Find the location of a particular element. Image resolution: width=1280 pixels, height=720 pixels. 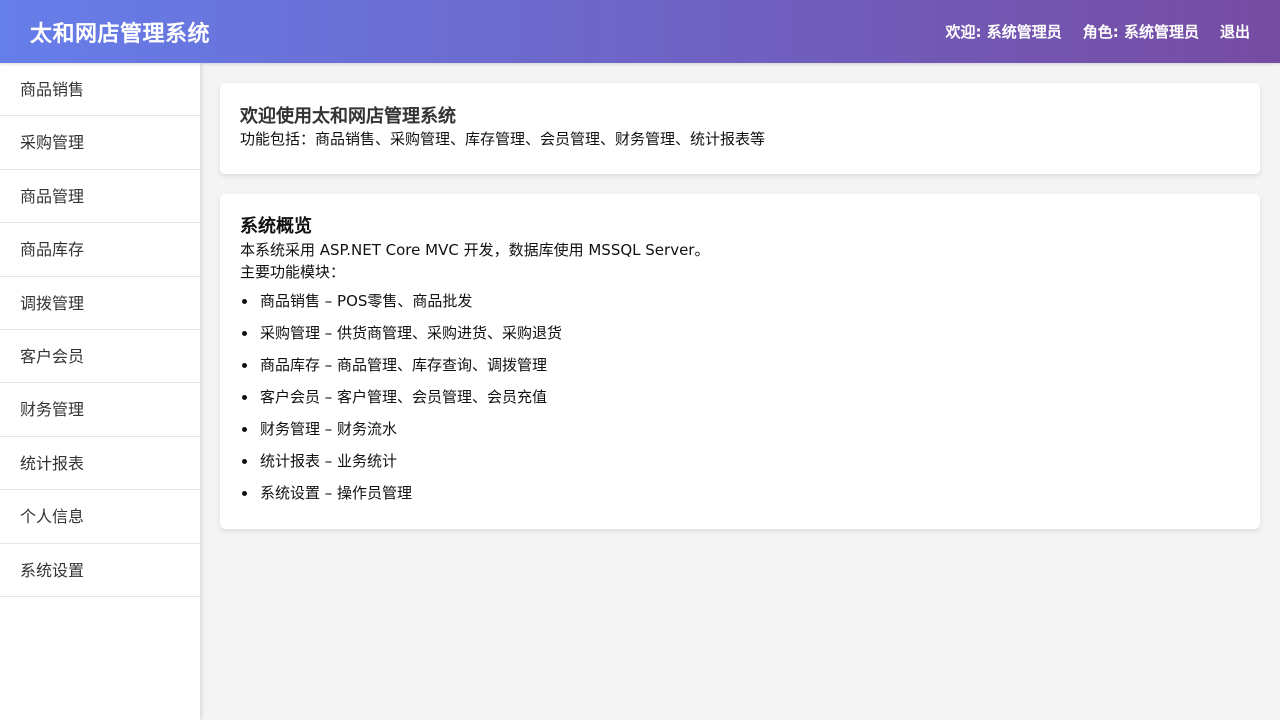

list-item: 系统设置 – 操作员管理 is located at coordinates (740, 493).